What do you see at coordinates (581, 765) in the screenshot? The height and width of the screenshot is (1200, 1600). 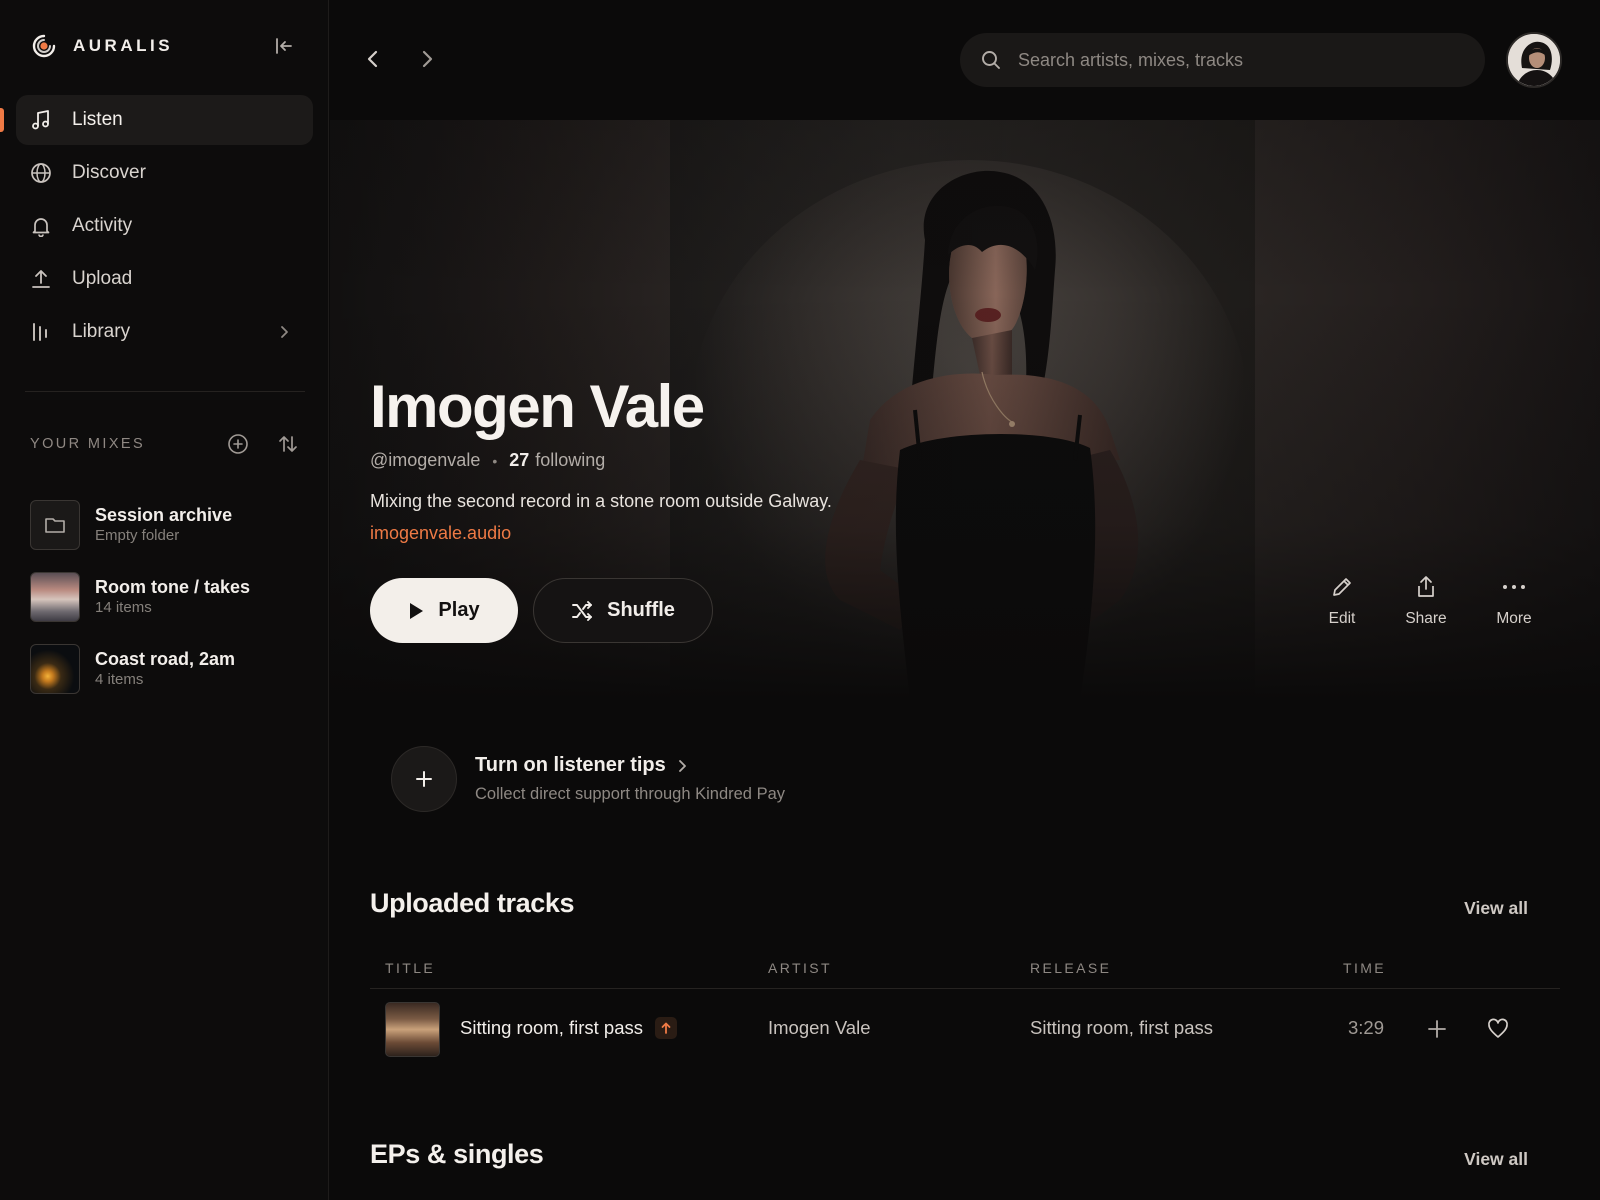 I see `tips-title: Turn on listener tips` at bounding box center [581, 765].